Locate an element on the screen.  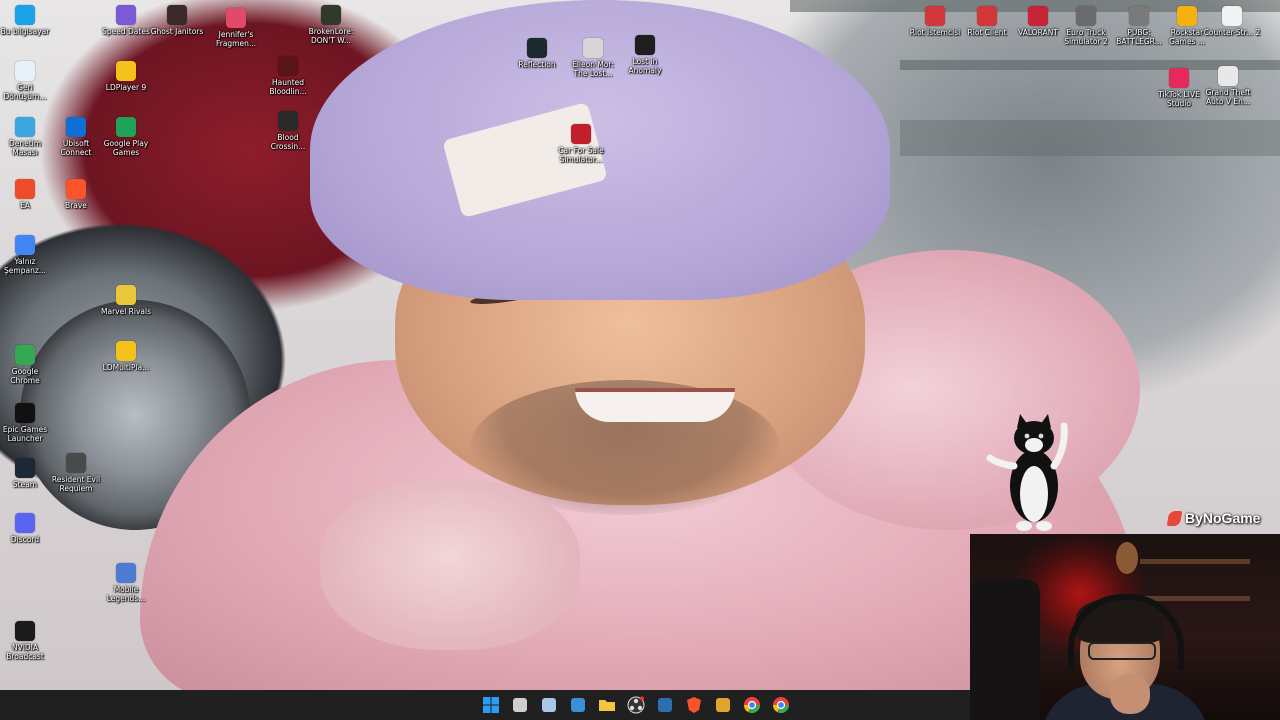
desktop-icon-brave: Brave is located at coordinates (76, 194).